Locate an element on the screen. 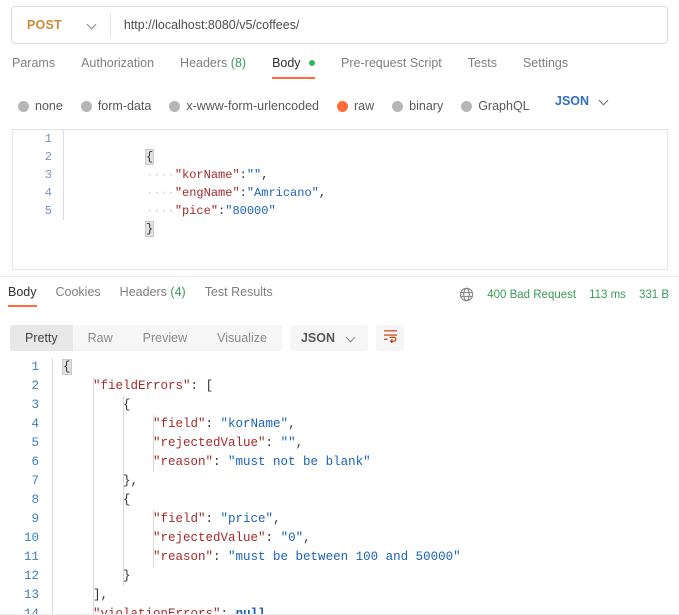 This screenshot has height=615, width=679. tab-headers-count: (8) is located at coordinates (238, 63).